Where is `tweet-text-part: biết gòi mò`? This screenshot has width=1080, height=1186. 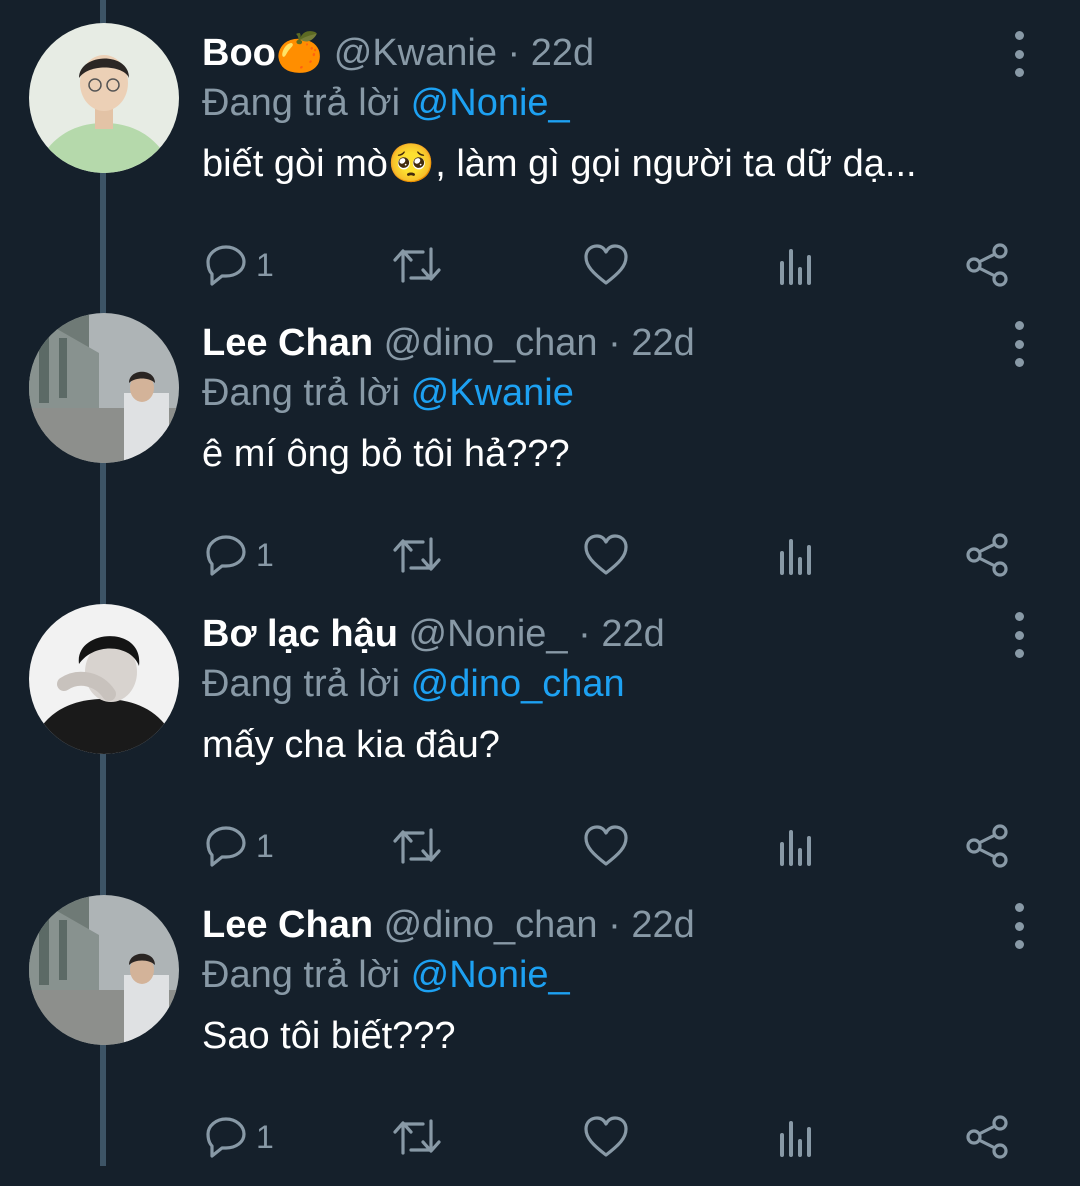
tweet-text-part: biết gòi mò is located at coordinates (295, 164).